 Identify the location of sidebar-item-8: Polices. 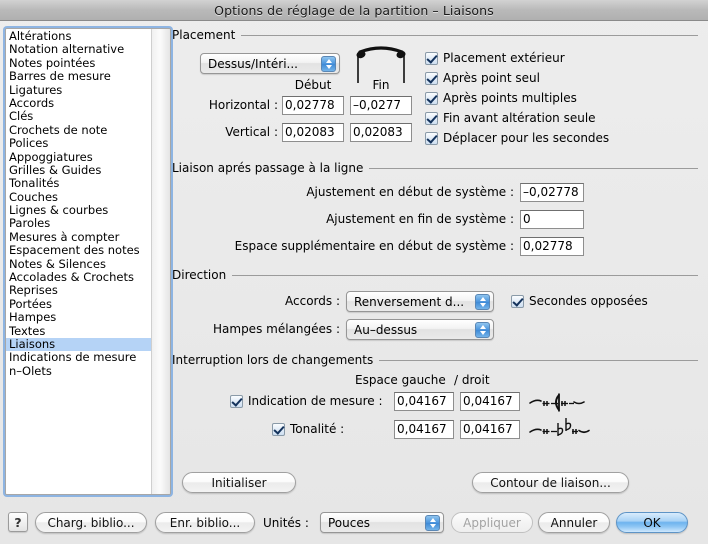
(79, 143).